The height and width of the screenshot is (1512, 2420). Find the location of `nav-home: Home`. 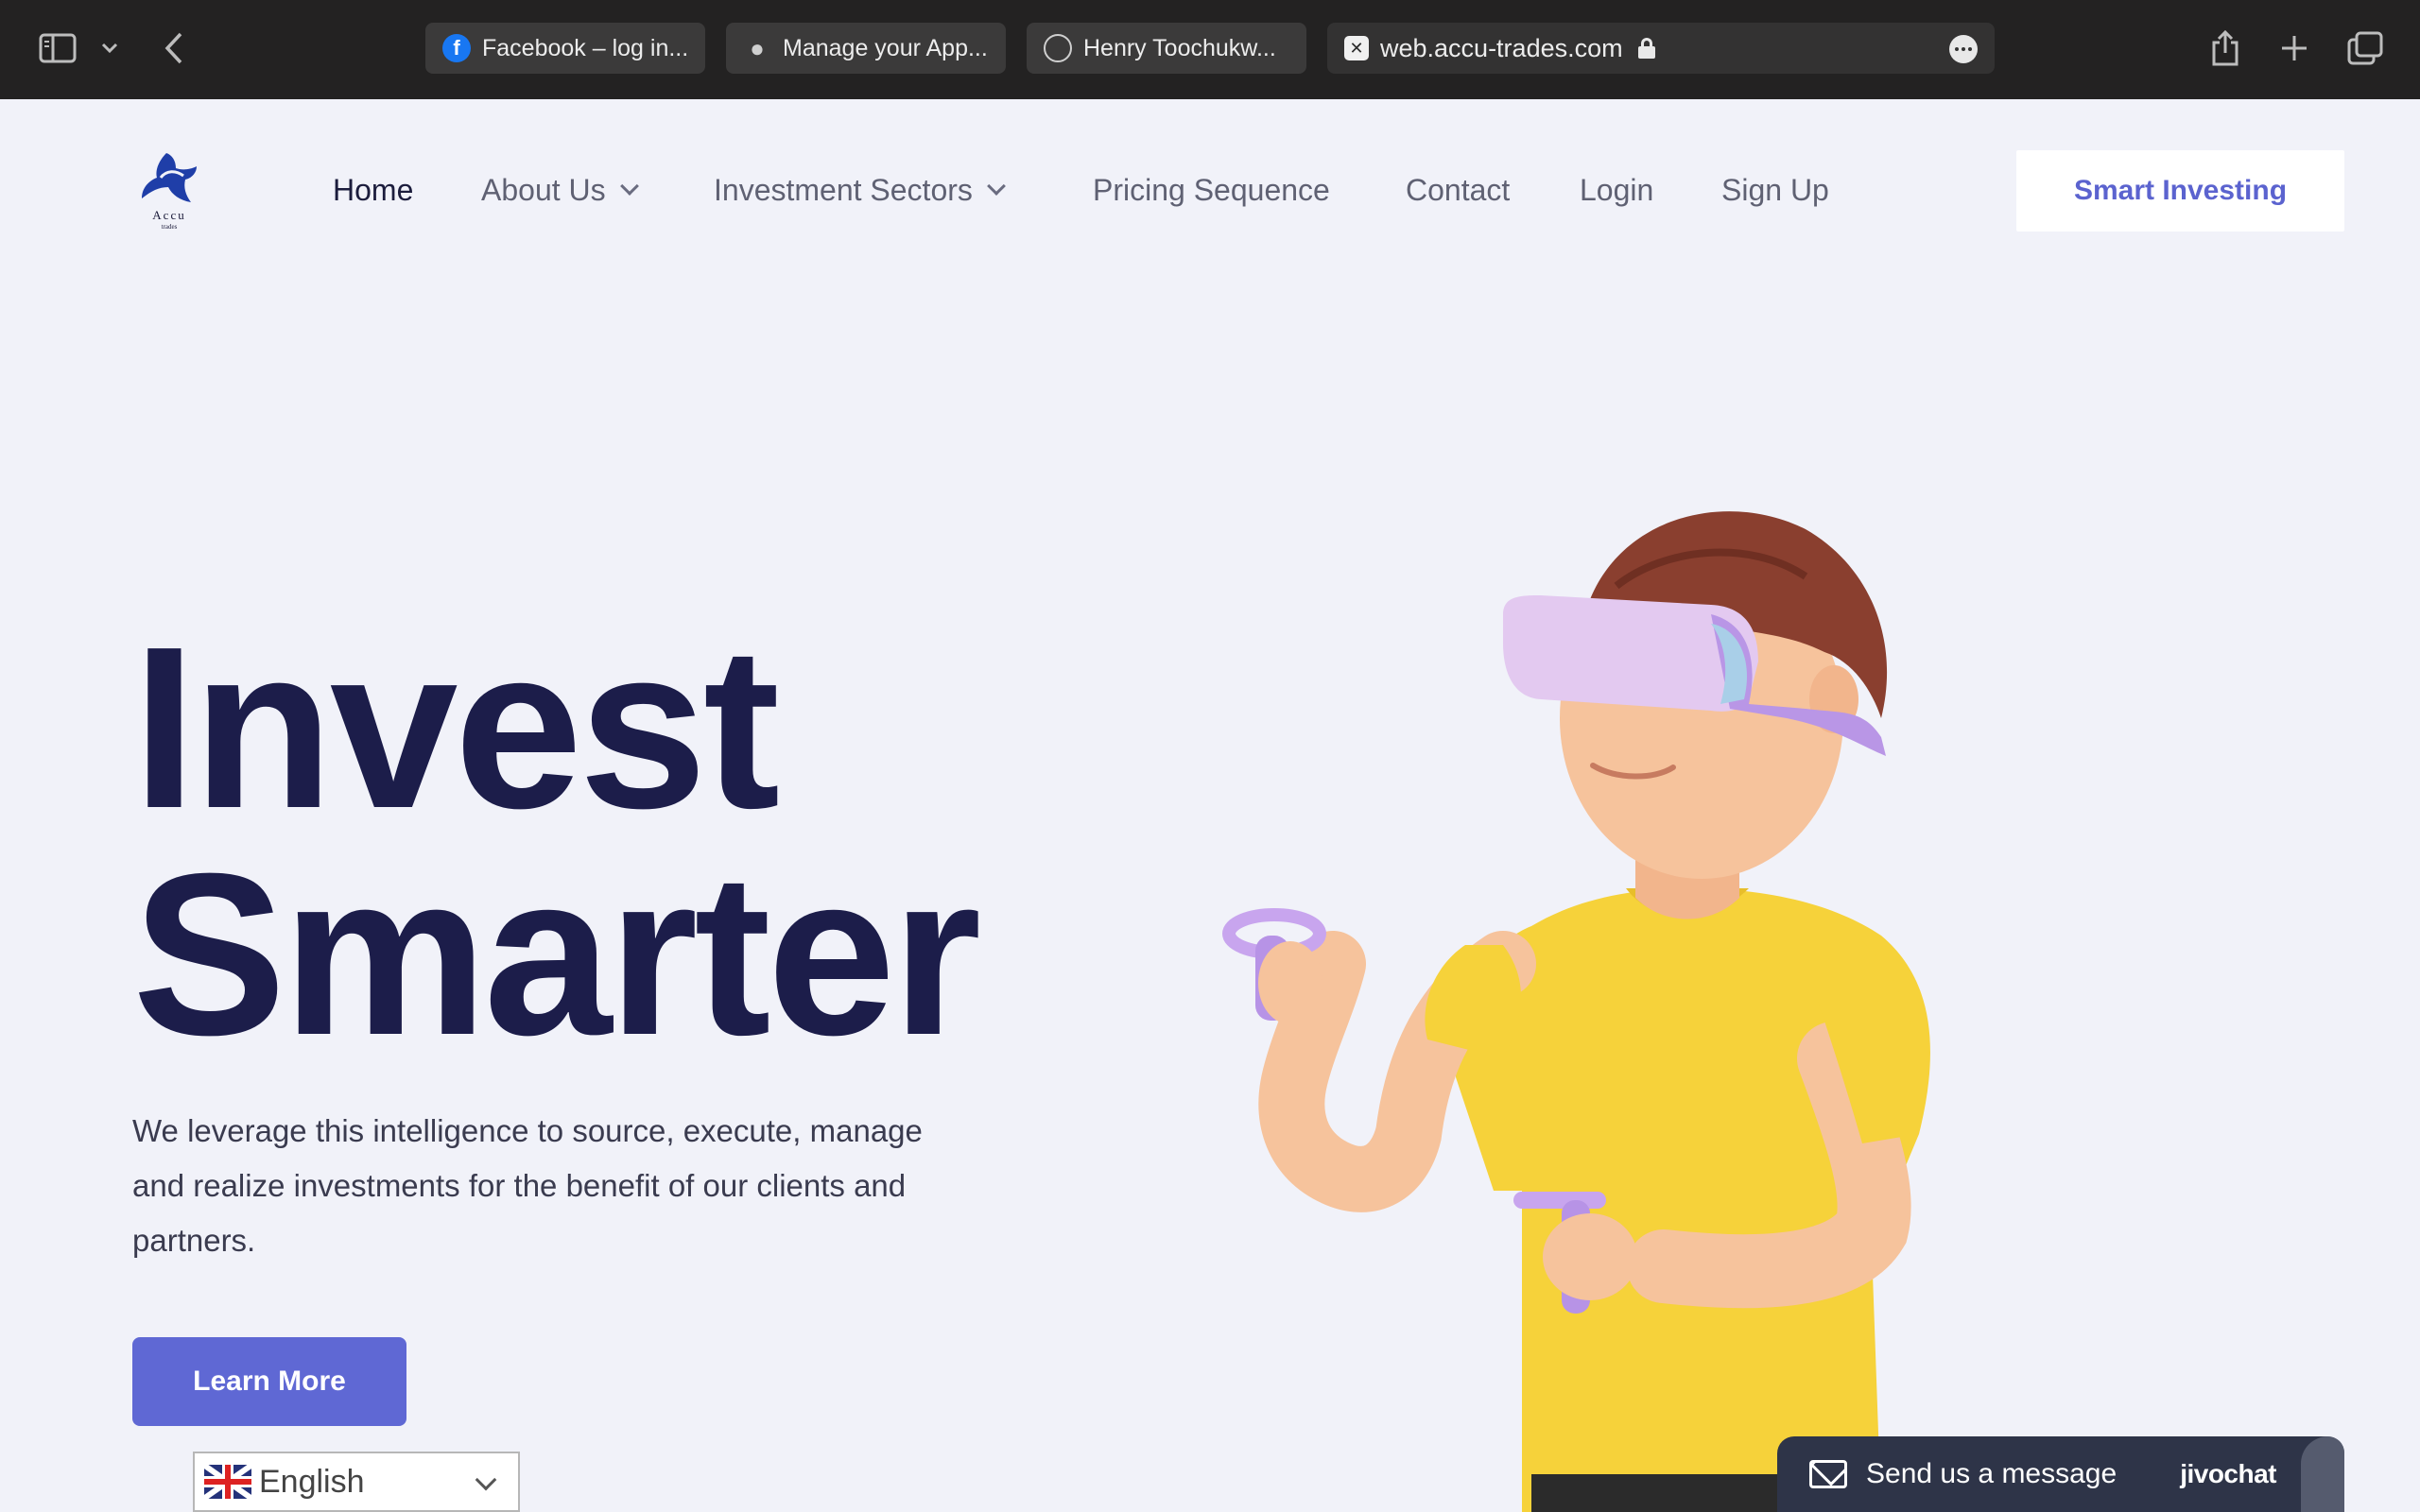

nav-home: Home is located at coordinates (373, 190).